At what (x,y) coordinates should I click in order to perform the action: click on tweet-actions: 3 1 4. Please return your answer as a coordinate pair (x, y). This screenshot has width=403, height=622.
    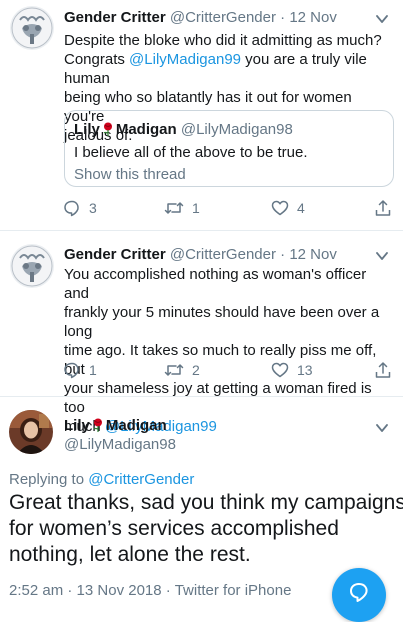
    Looking at the image, I should click on (228, 209).